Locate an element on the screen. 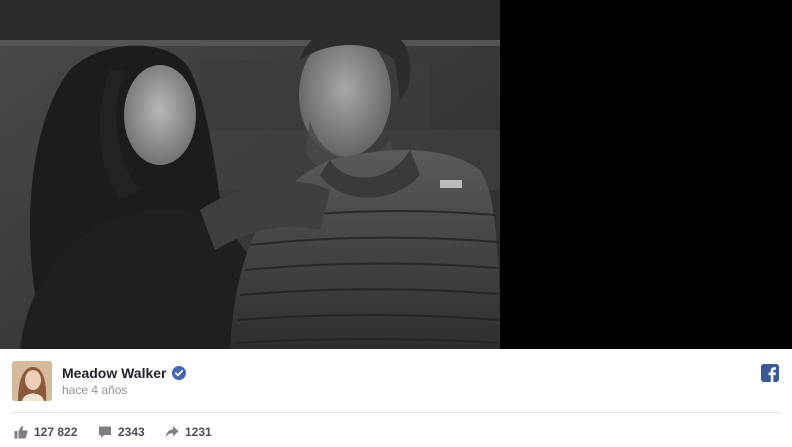 The height and width of the screenshot is (447, 792). thumbs-up-icon is located at coordinates (21, 432).